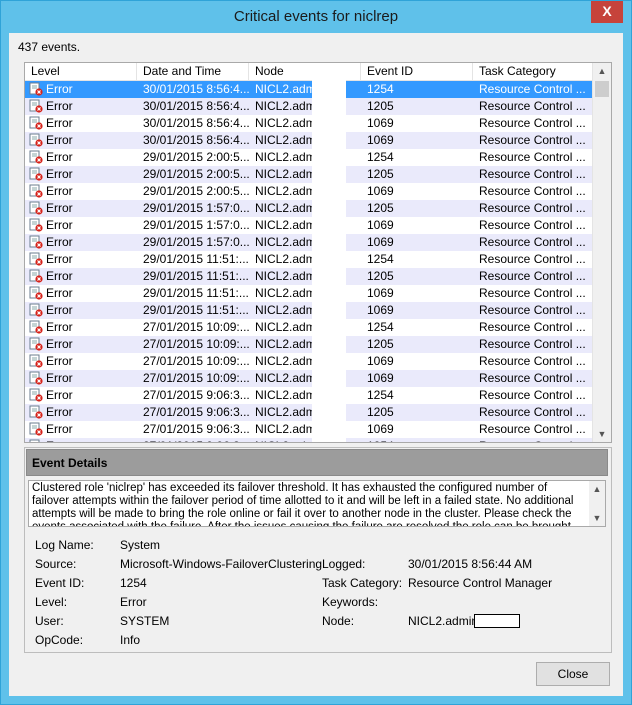 This screenshot has height=705, width=632. What do you see at coordinates (597, 518) in the screenshot?
I see `desc-scroll-down-icon: ▼` at bounding box center [597, 518].